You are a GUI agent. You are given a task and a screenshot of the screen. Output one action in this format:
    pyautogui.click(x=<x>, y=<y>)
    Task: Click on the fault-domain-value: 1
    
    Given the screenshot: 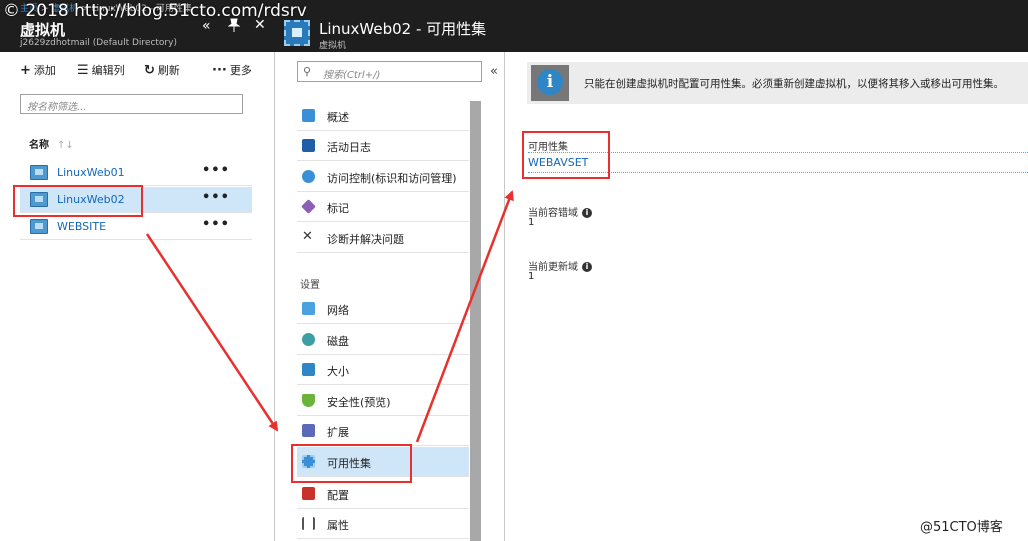 What is the action you would take?
    pyautogui.click(x=531, y=222)
    